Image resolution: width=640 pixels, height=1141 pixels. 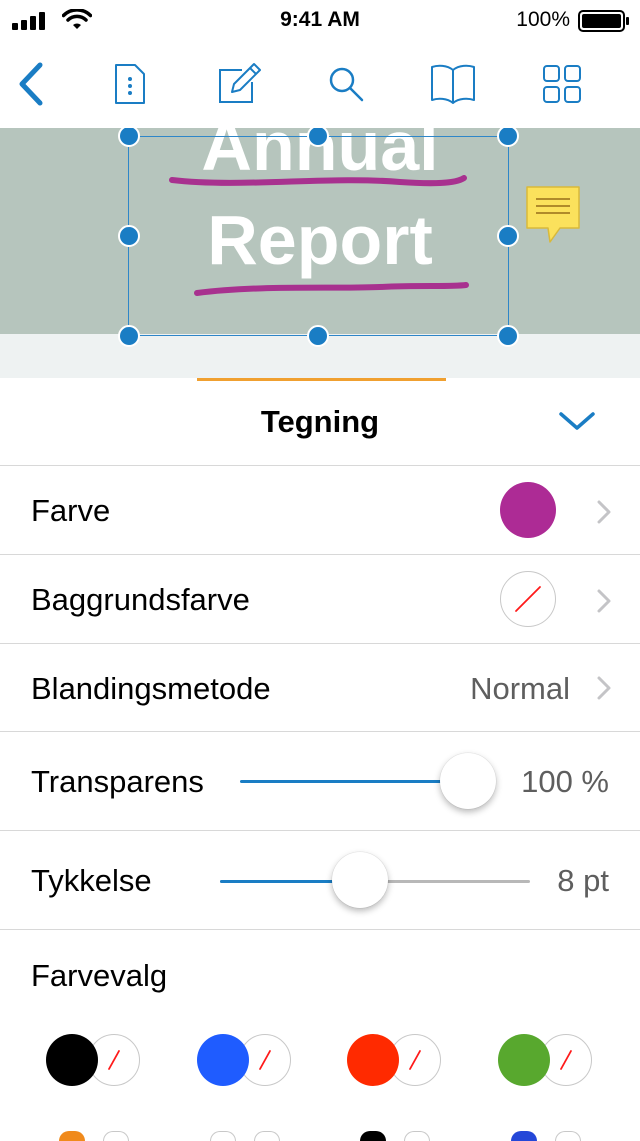 I want to click on opacity-slider-track, so click(x=354, y=781).